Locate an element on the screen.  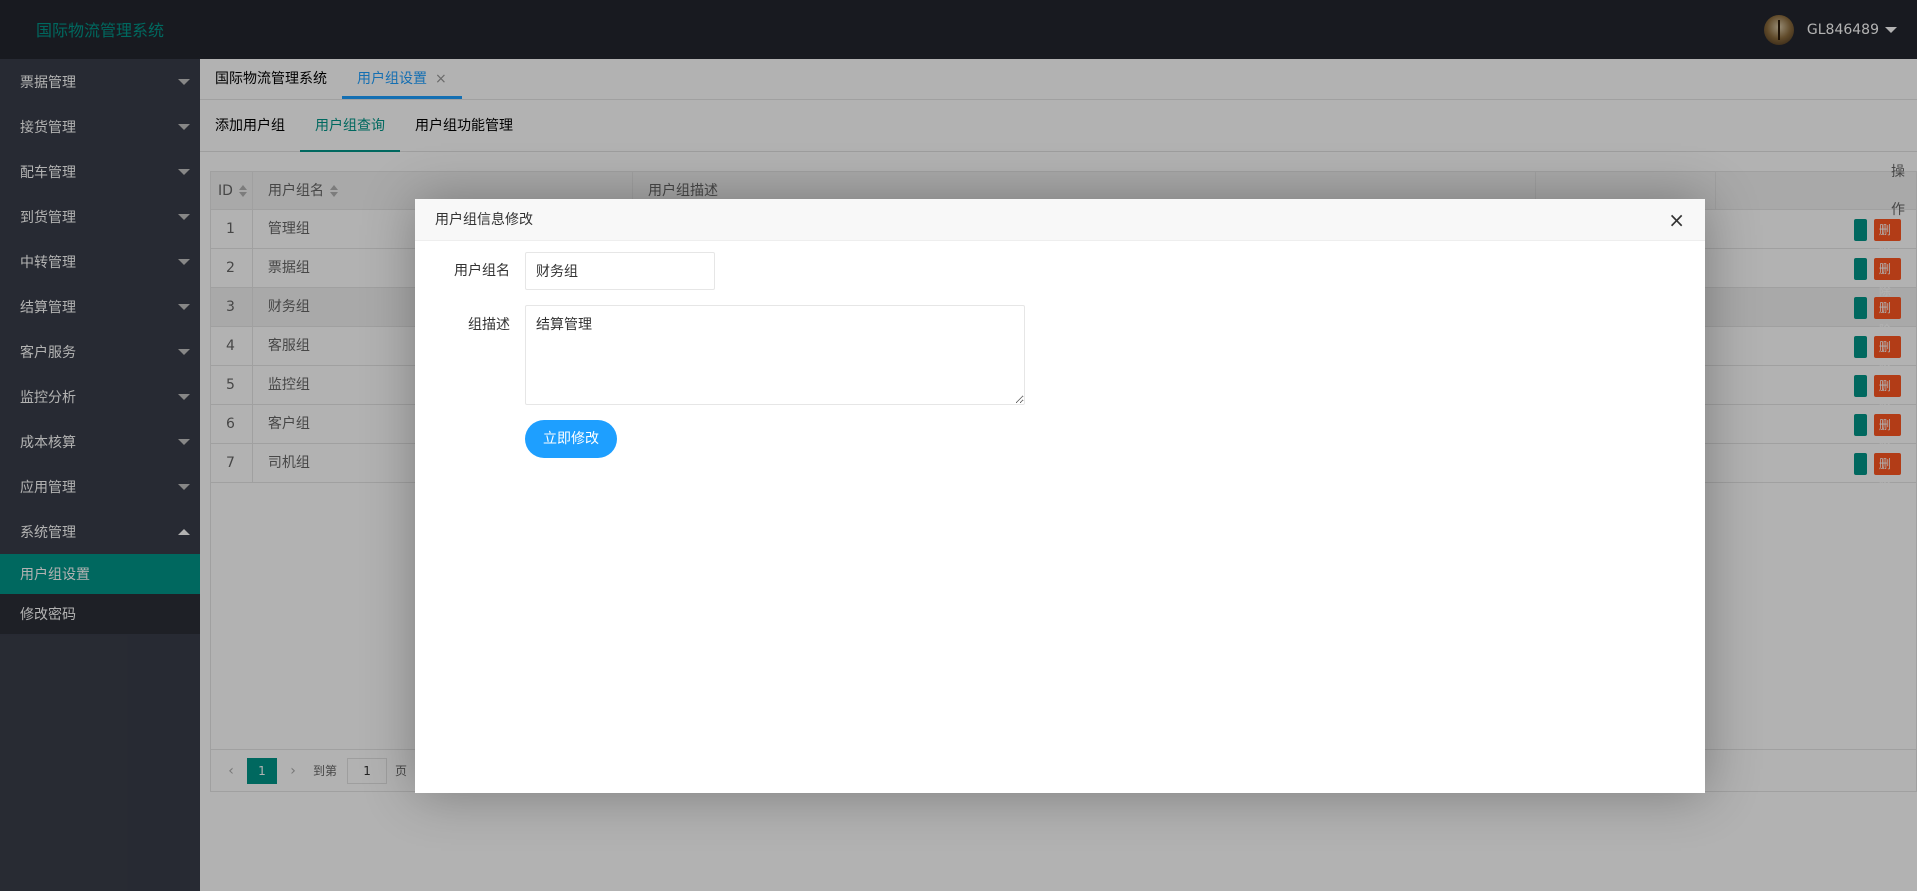
name-label: 用户组名 is located at coordinates (482, 271).